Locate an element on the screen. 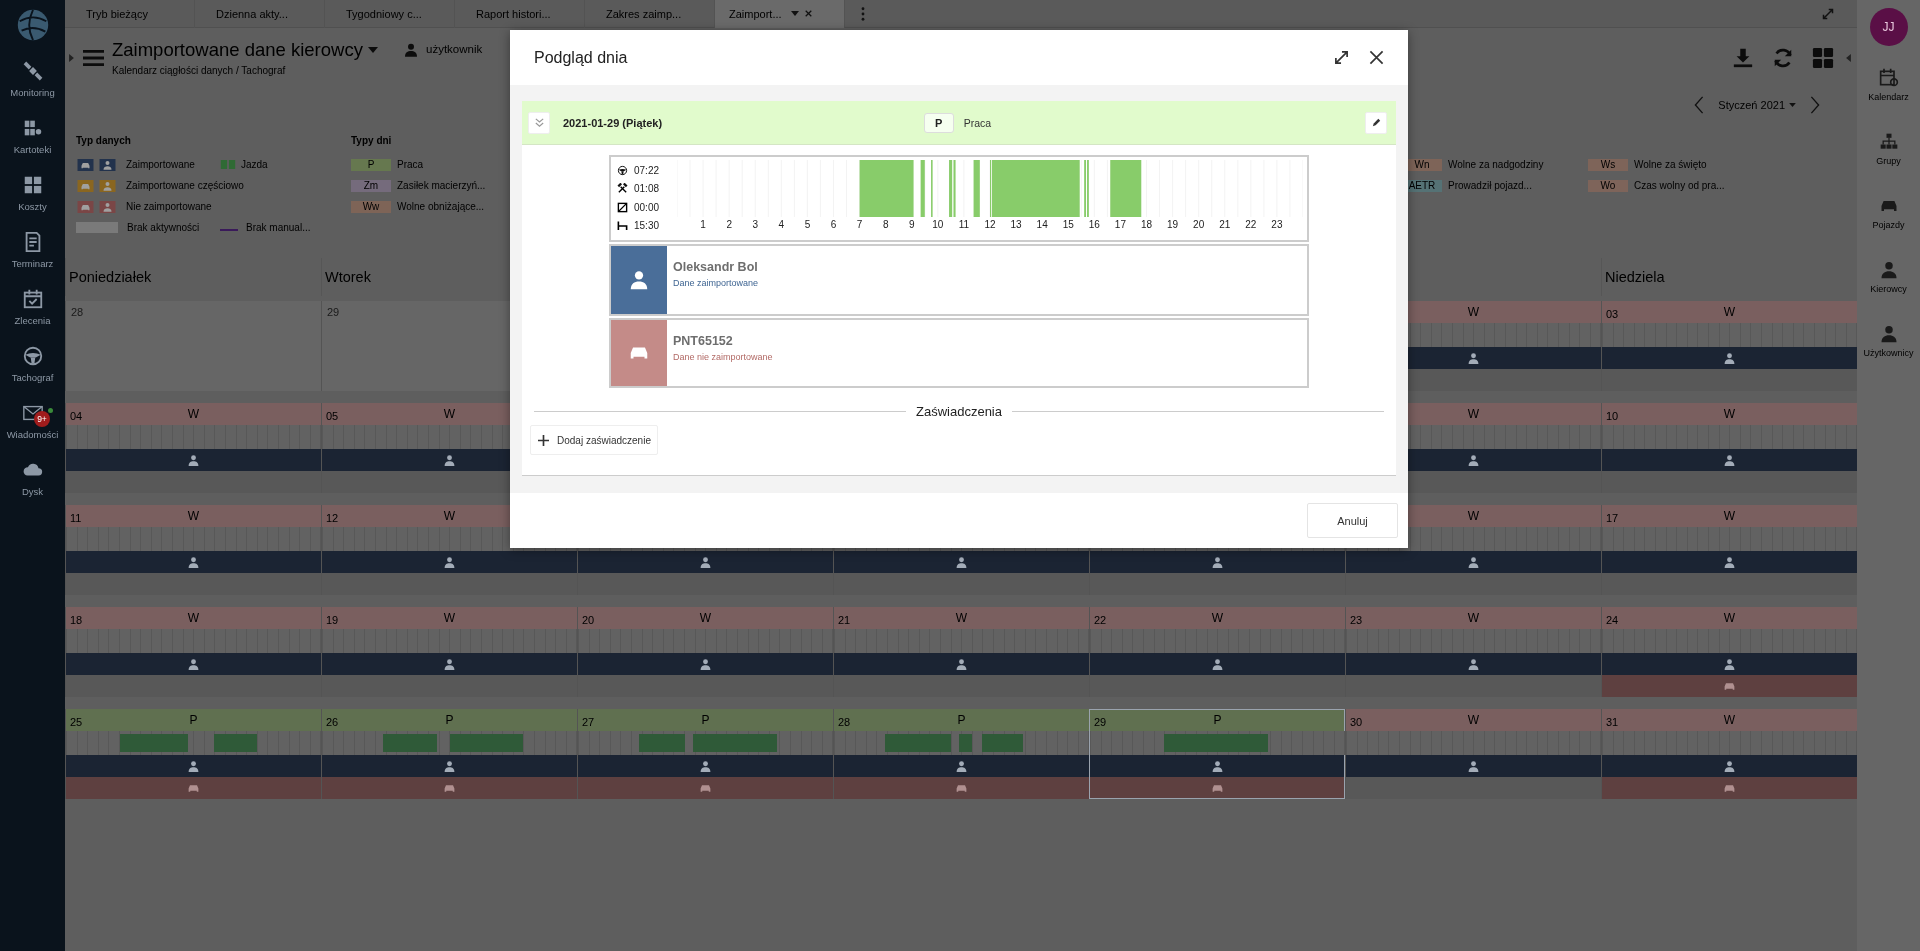 This screenshot has height=951, width=1920. chevron-left-icon is located at coordinates (1699, 105).